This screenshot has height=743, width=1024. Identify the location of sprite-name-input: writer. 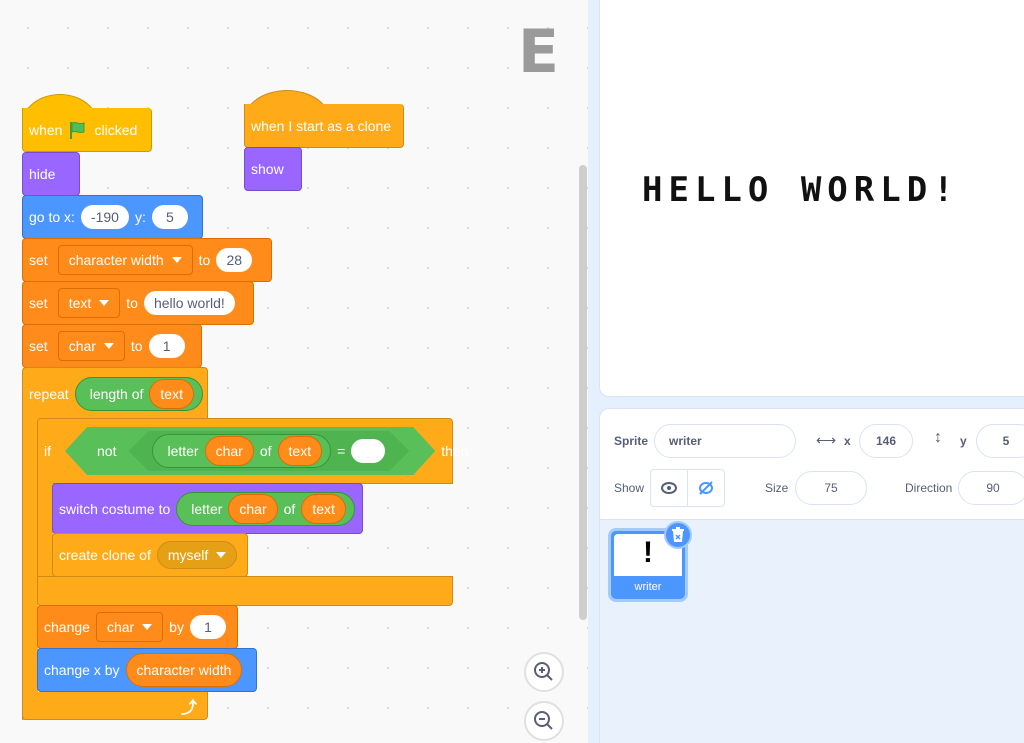
(725, 441).